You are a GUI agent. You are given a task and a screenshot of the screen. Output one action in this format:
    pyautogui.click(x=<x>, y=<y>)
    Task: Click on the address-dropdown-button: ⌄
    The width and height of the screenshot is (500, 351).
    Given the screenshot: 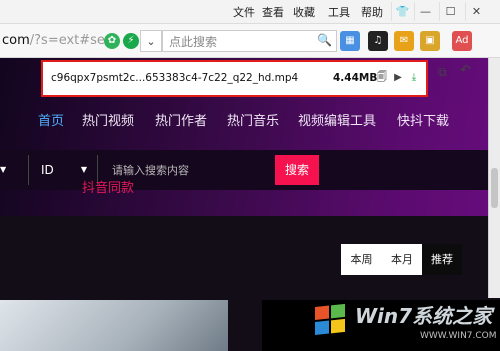 What is the action you would take?
    pyautogui.click(x=151, y=41)
    